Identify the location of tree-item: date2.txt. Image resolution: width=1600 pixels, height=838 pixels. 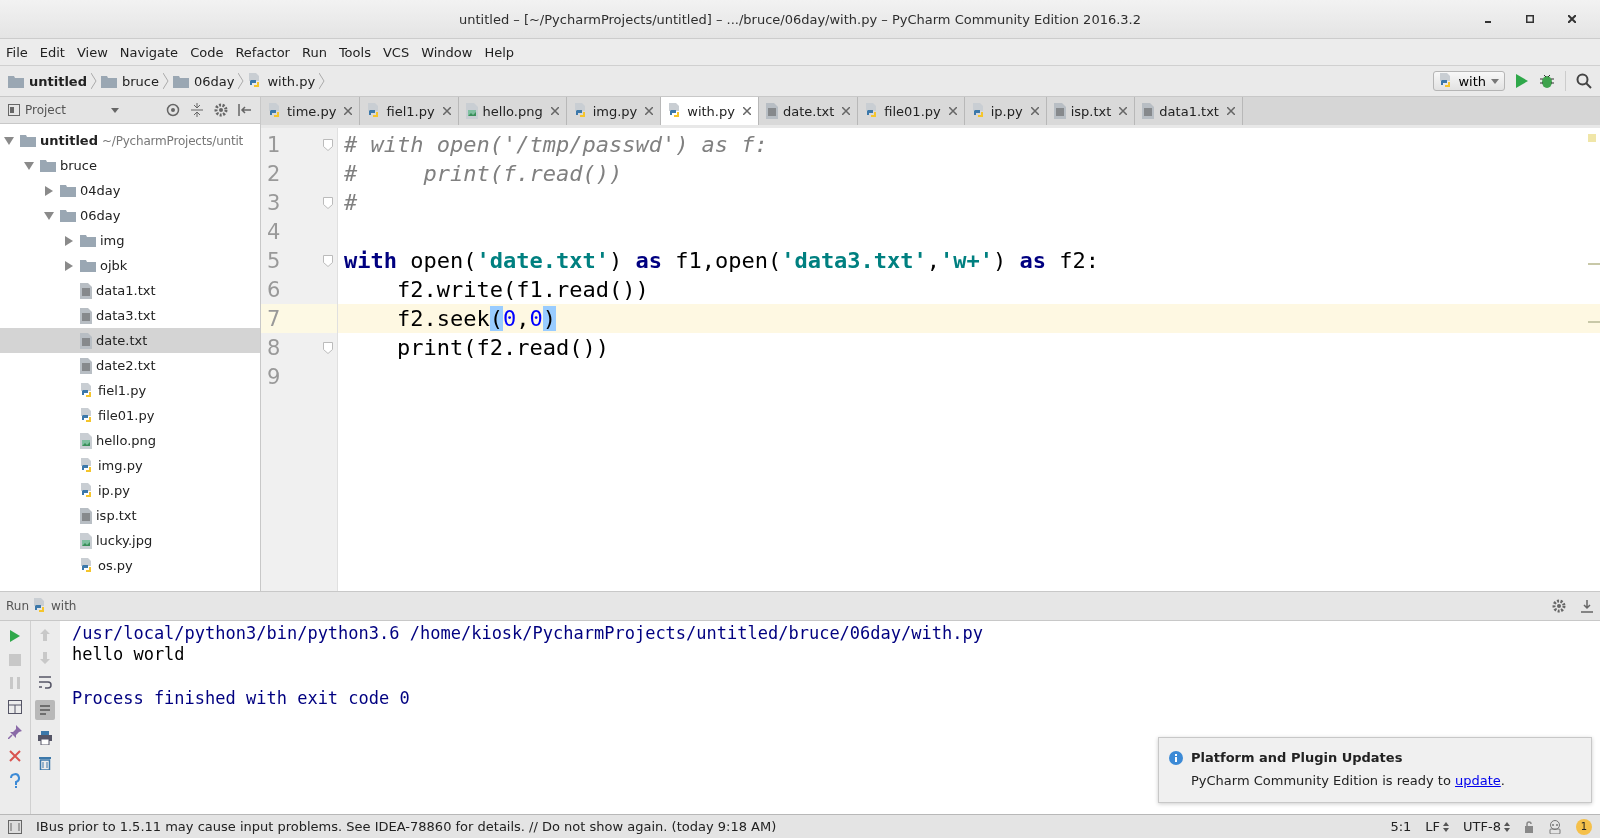
(130, 365).